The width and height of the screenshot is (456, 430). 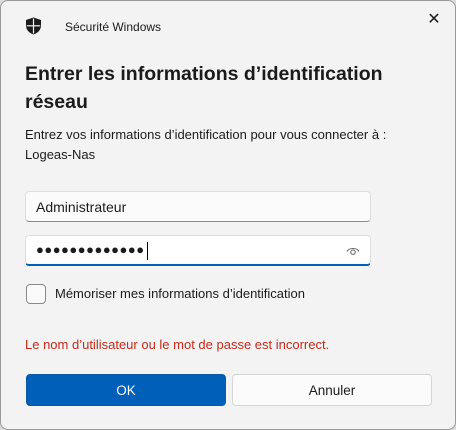 What do you see at coordinates (56, 102) in the screenshot?
I see `heading-line-2: réseau` at bounding box center [56, 102].